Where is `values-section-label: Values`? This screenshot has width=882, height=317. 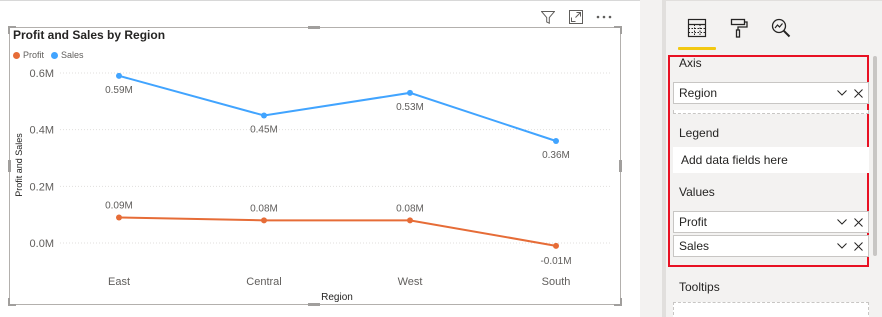
values-section-label: Values is located at coordinates (697, 192).